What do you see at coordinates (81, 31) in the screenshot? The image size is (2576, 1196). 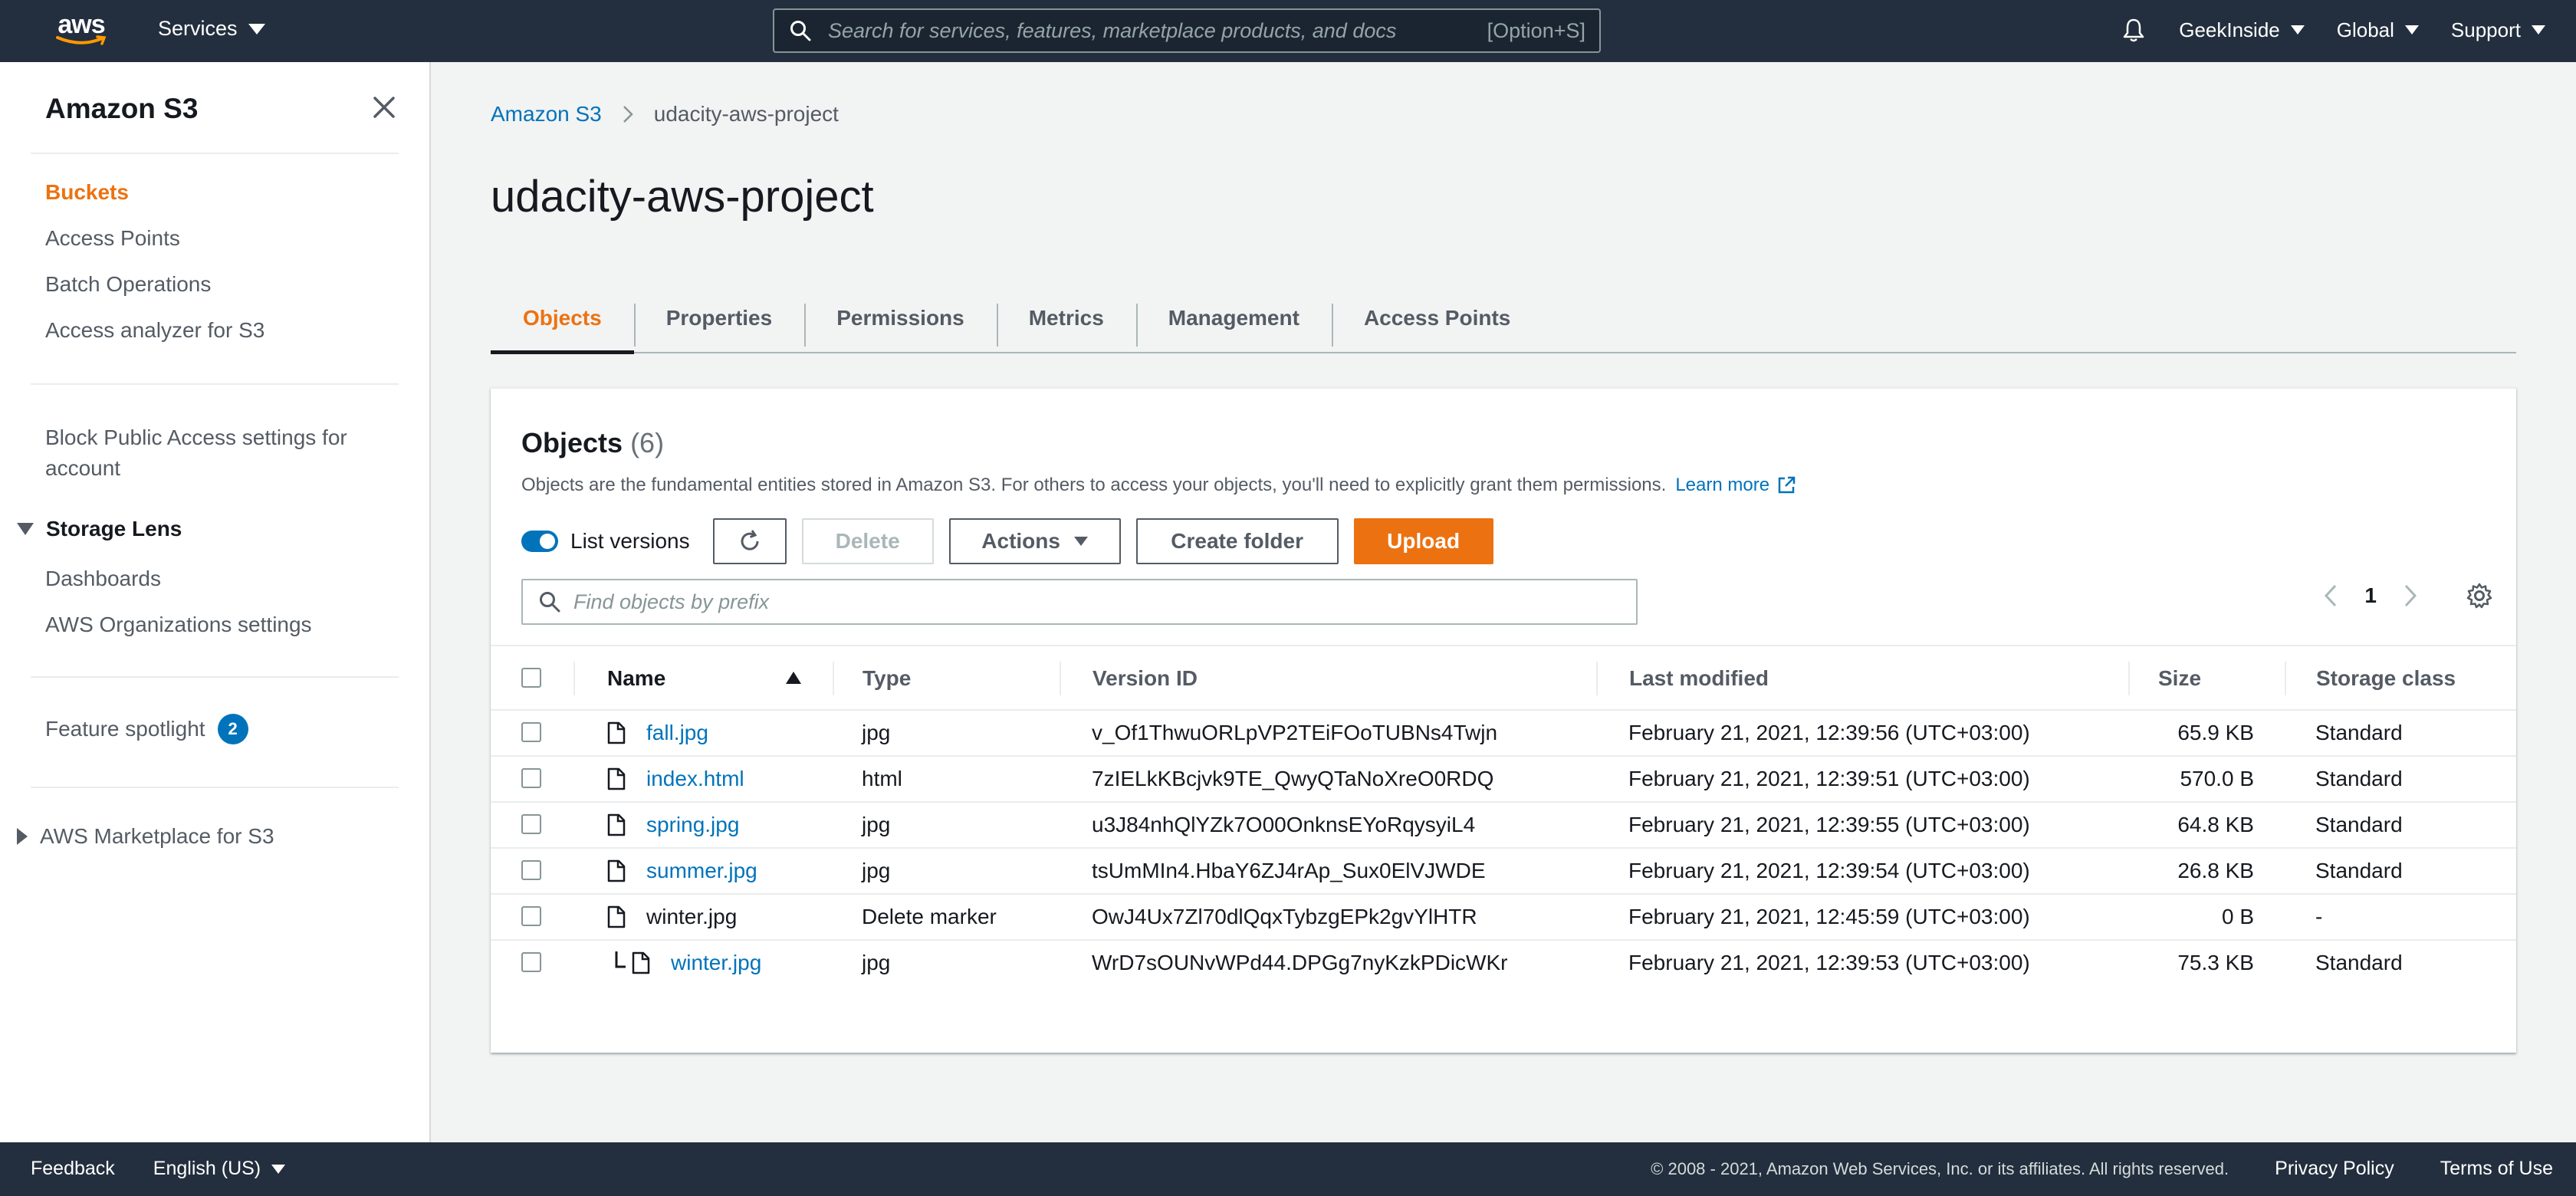 I see `aws-logo: aws` at bounding box center [81, 31].